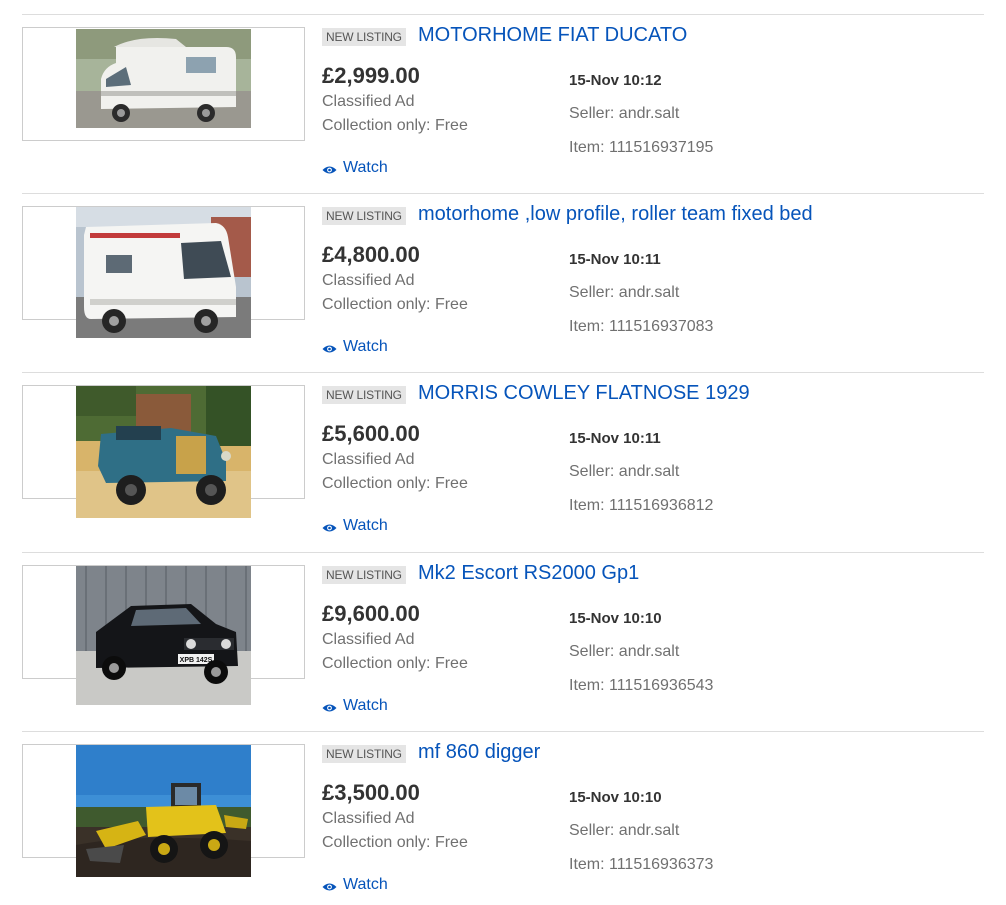 The width and height of the screenshot is (1006, 905). I want to click on listing-time: 15-Nov 10:12, so click(615, 80).